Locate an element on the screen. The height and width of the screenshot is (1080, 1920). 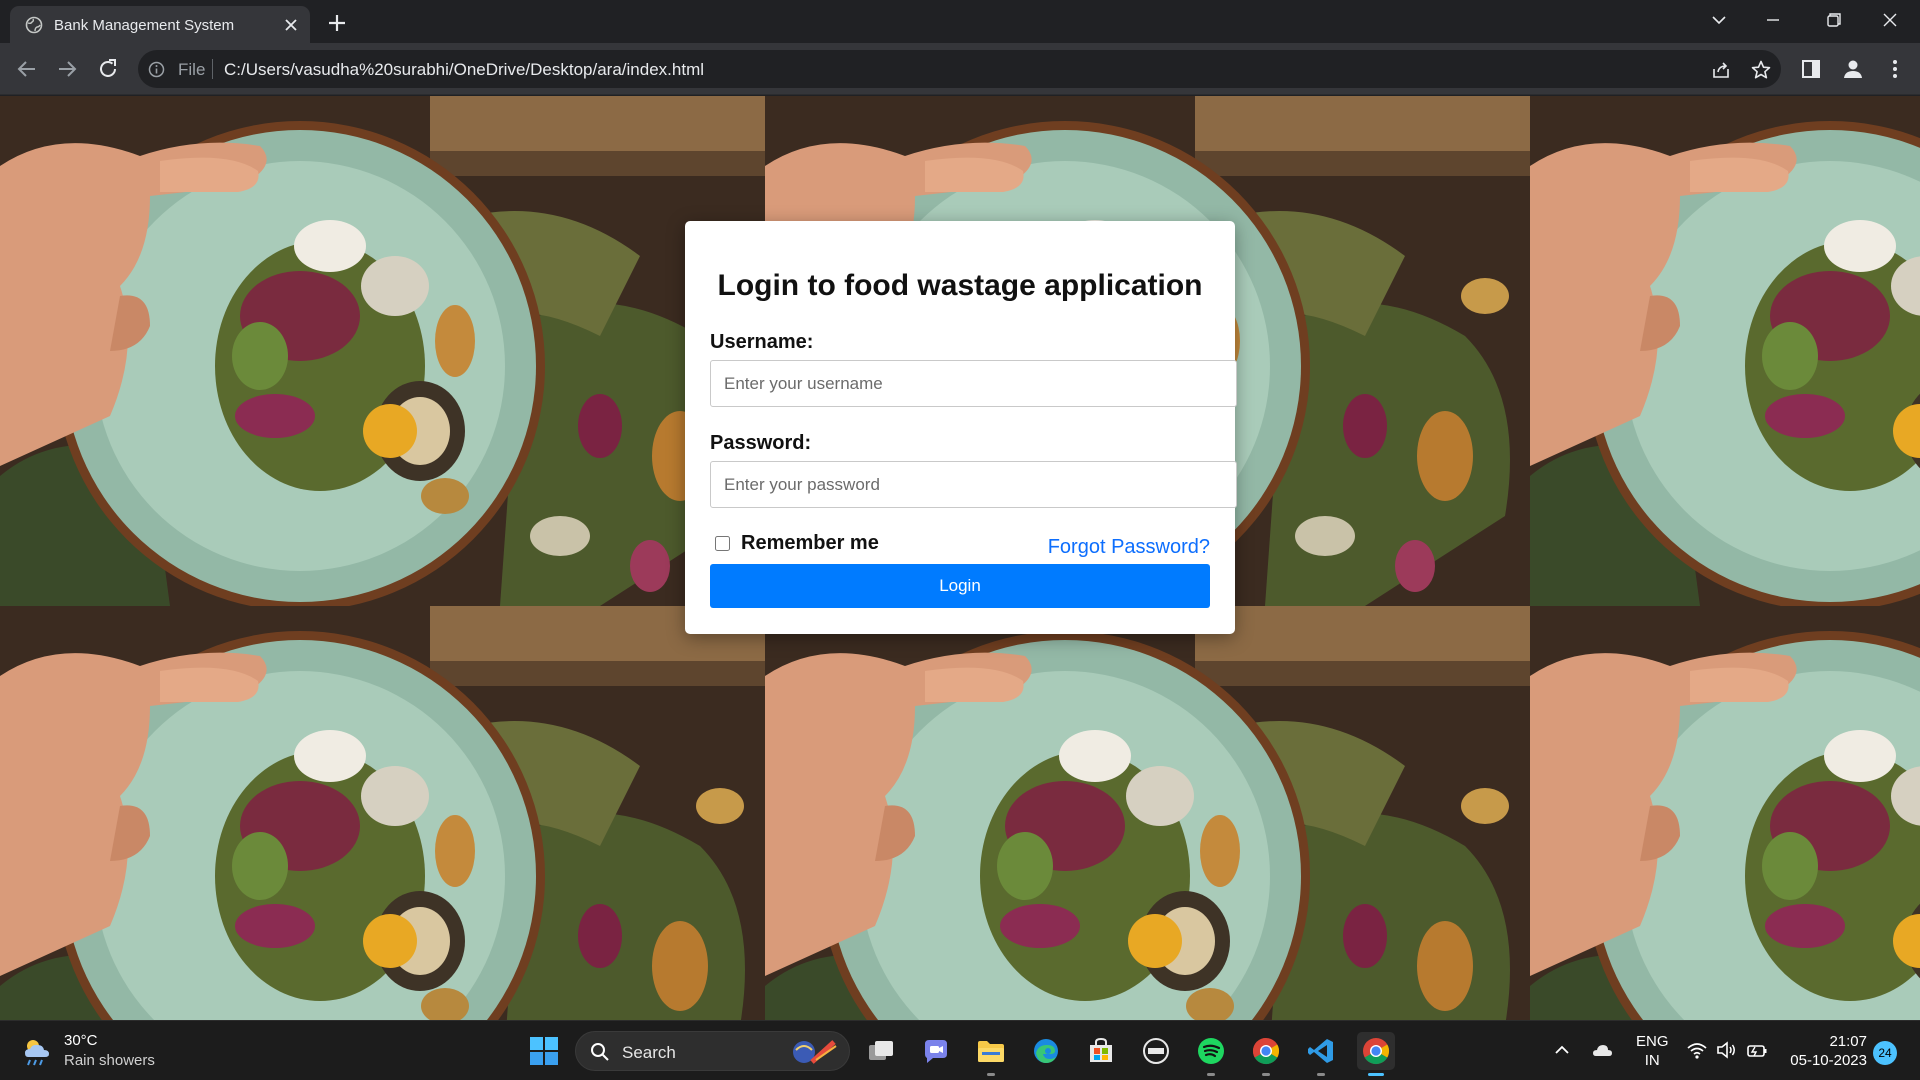
info-icon is located at coordinates (156, 69).